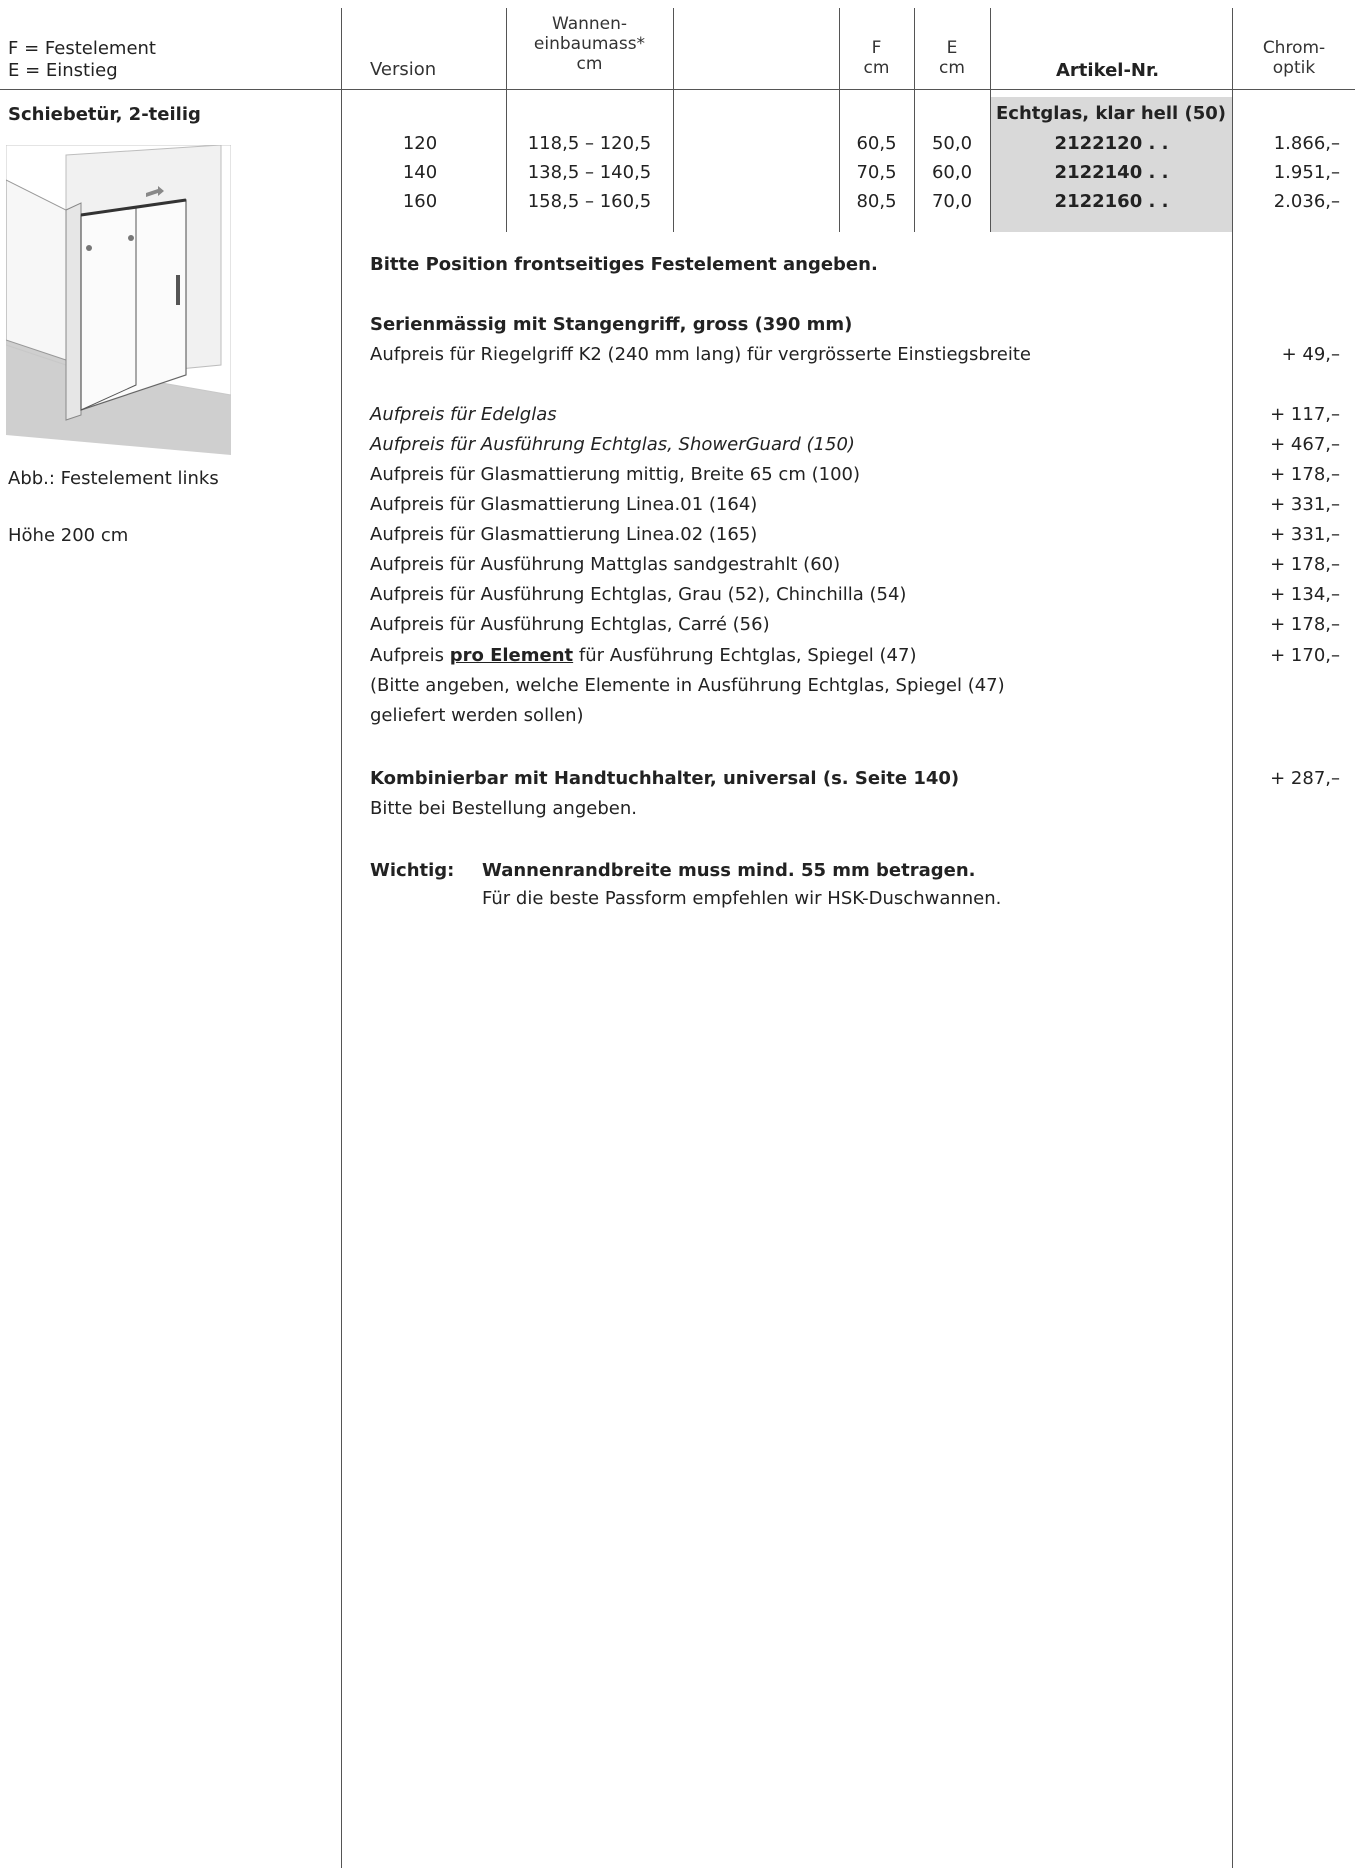 The width and height of the screenshot is (1355, 1868). What do you see at coordinates (1310, 354) in the screenshot?
I see `serien-price: + 49,–` at bounding box center [1310, 354].